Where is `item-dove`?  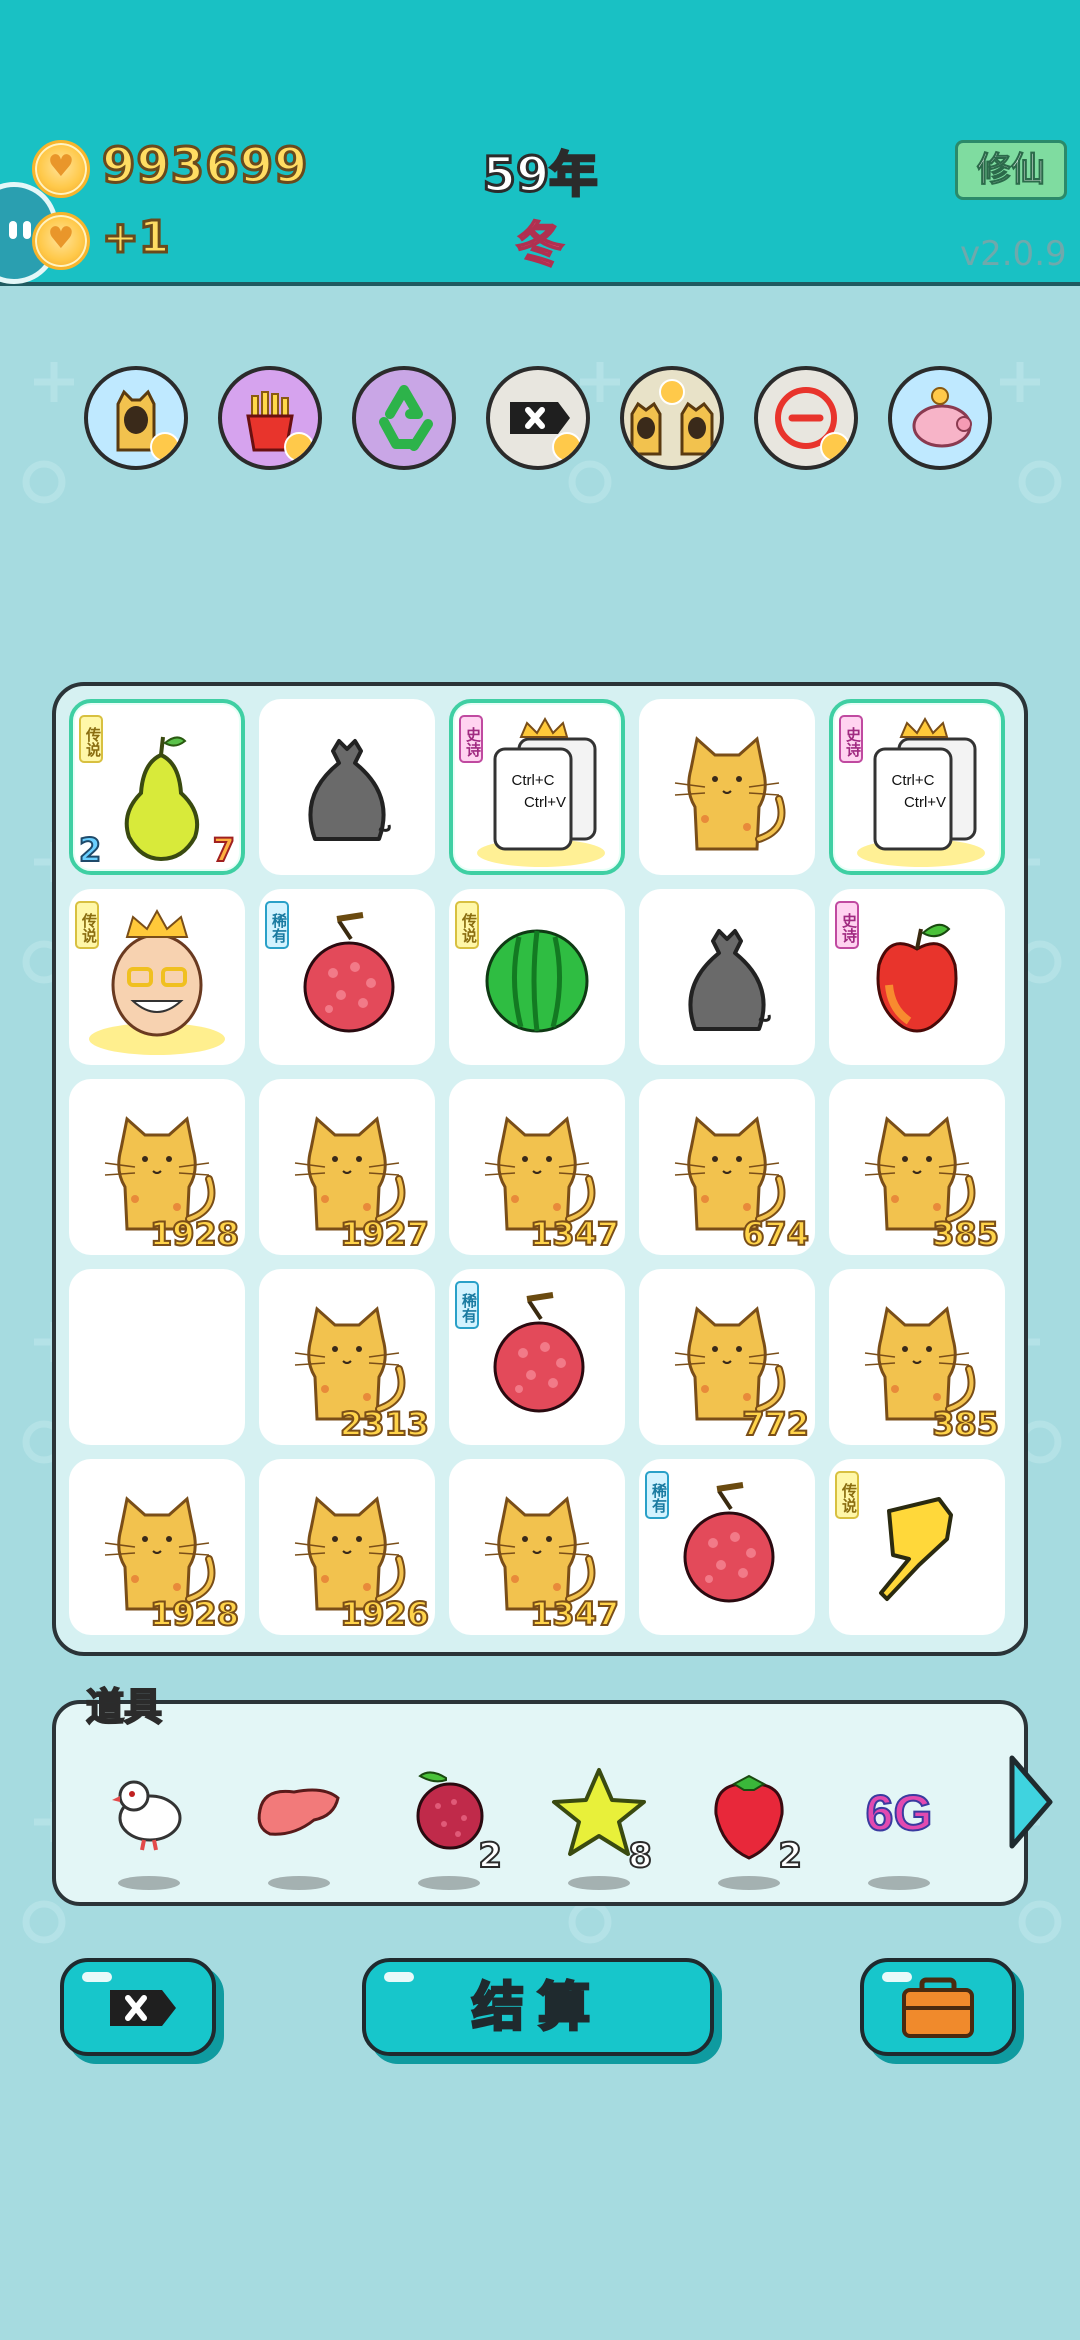 item-dove is located at coordinates (149, 1828).